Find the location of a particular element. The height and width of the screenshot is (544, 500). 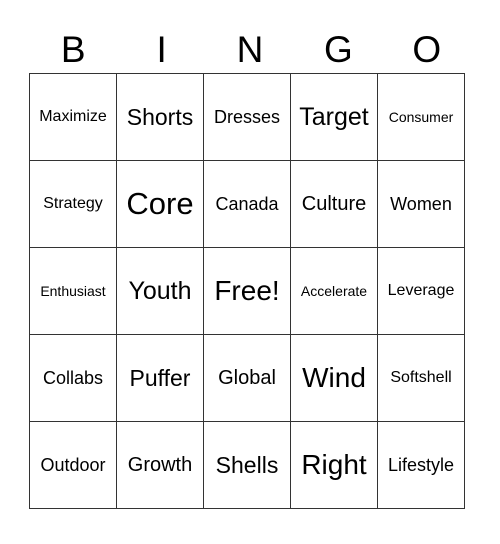

bingo-cell: Dresses is located at coordinates (247, 117).